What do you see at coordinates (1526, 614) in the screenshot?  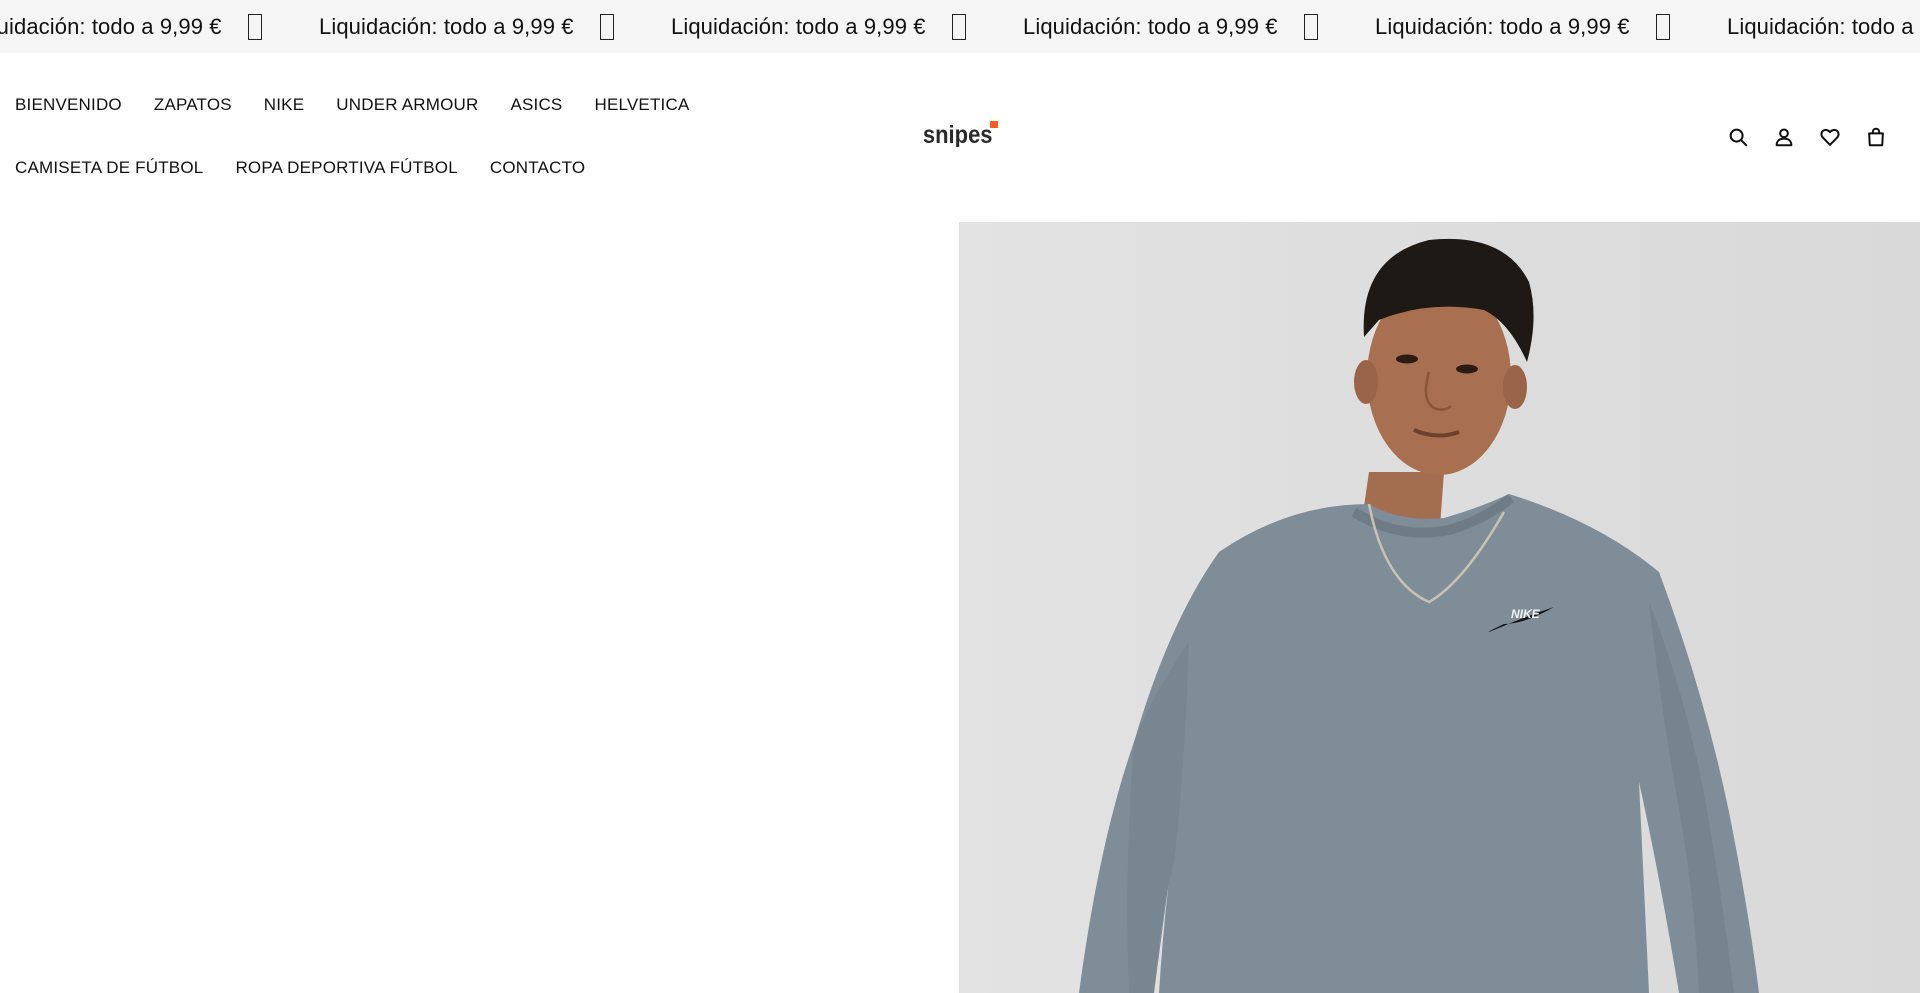 I see `brand-mark-text: NIKE` at bounding box center [1526, 614].